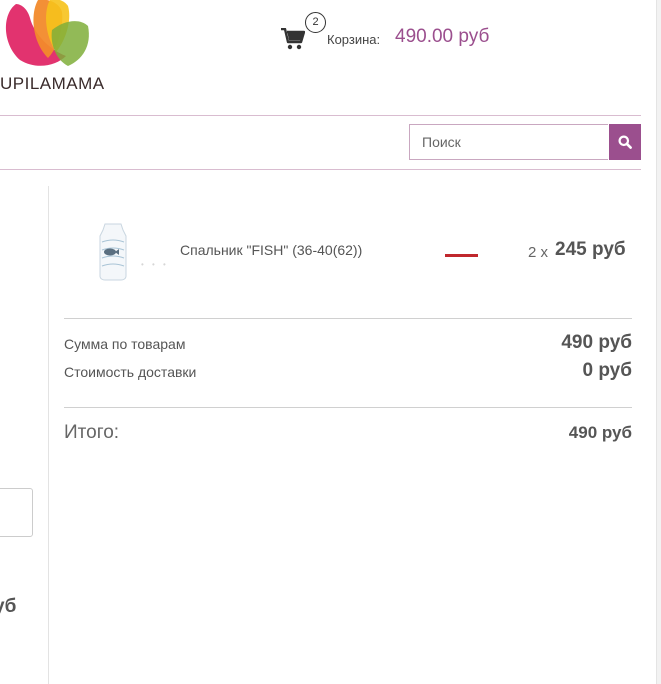 The height and width of the screenshot is (684, 661). Describe the element at coordinates (320, 169) in the screenshot. I see `search-divider` at that location.